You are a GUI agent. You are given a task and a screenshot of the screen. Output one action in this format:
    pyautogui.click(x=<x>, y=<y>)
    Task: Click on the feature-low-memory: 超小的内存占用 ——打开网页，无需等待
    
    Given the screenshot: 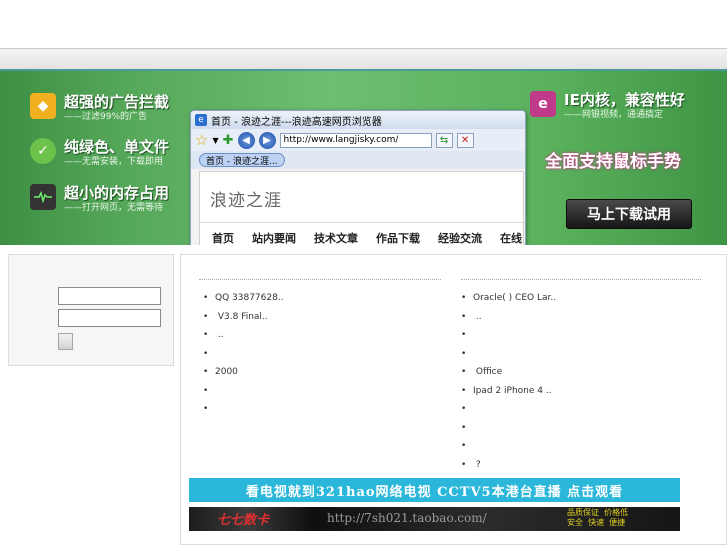 What is the action you would take?
    pyautogui.click(x=99, y=199)
    